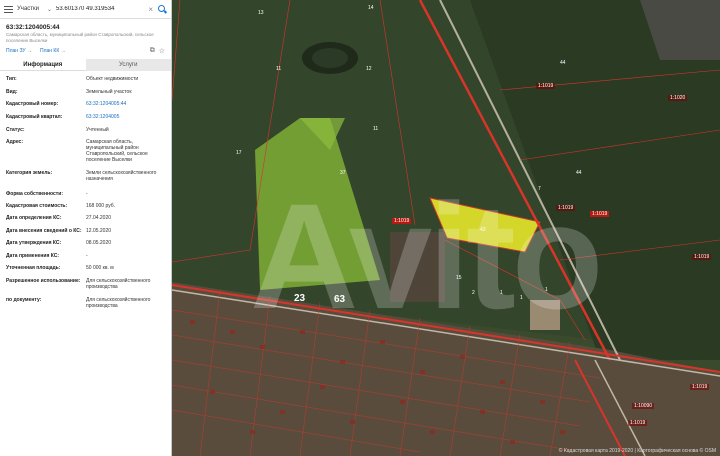 This screenshot has height=456, width=720. What do you see at coordinates (12, 92) in the screenshot?
I see `field-label: Вид:` at bounding box center [12, 92].